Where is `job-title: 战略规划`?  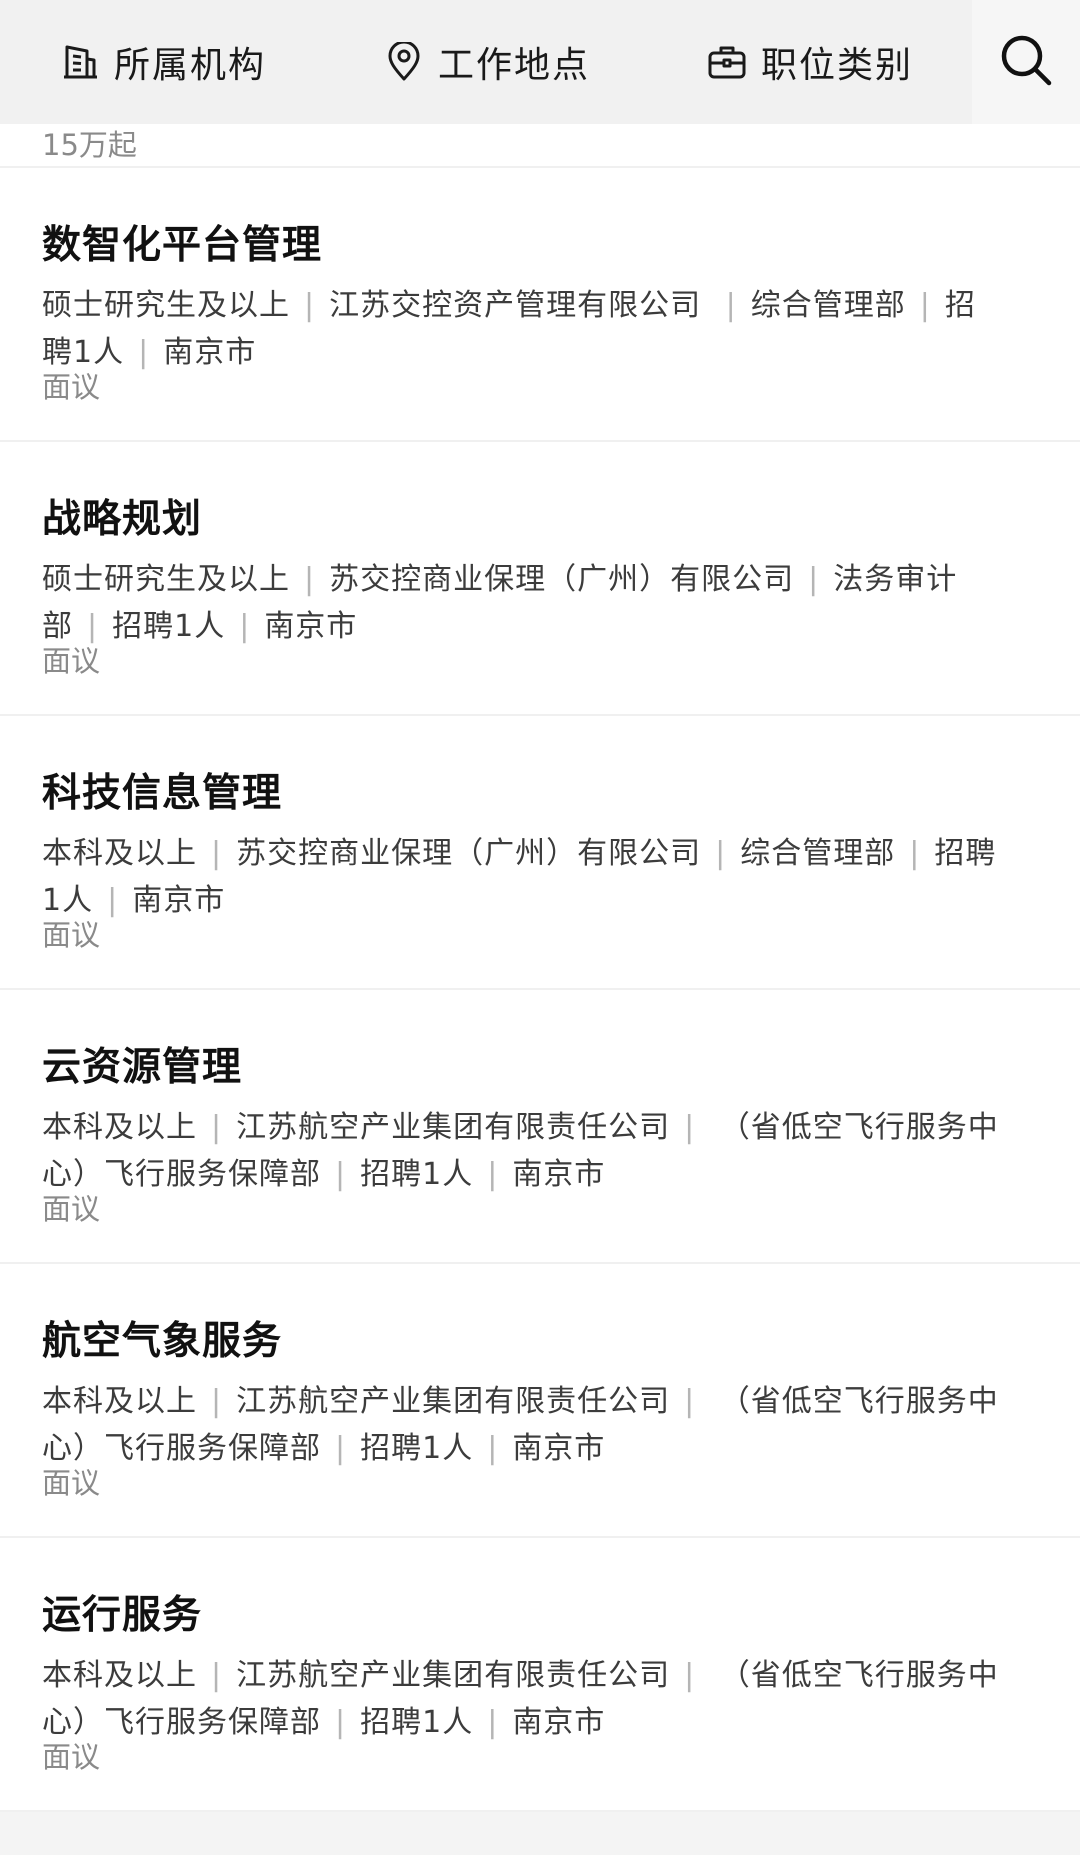
job-title: 战略规划 is located at coordinates (122, 519).